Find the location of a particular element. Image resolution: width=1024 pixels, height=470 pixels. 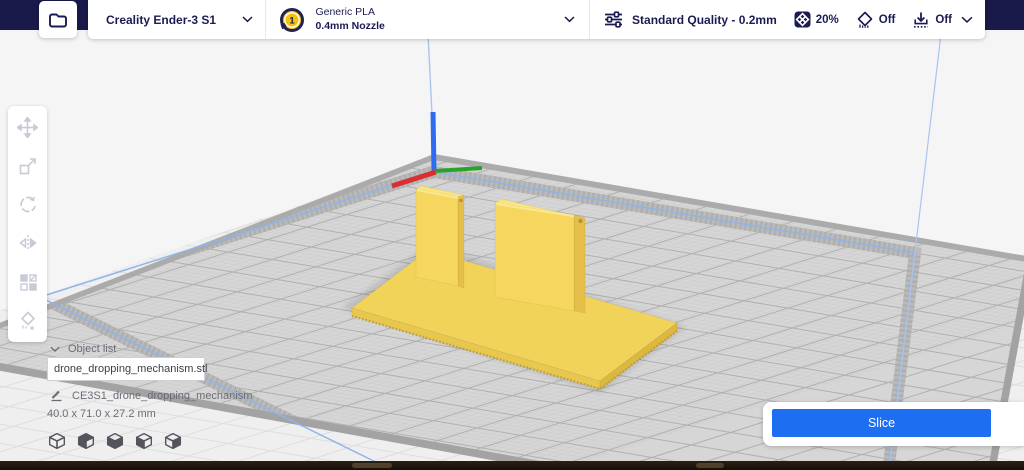

material-name: Generic PLA is located at coordinates (345, 12).